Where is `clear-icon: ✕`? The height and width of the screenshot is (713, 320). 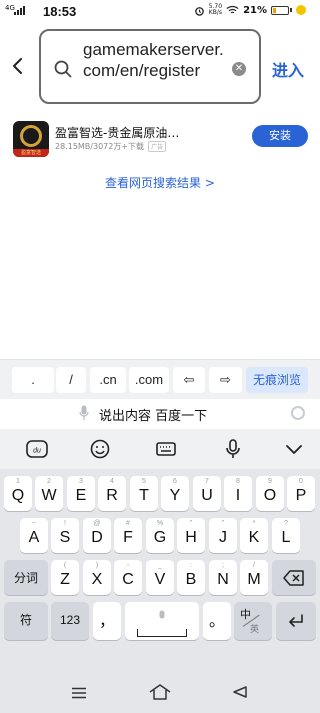 clear-icon: ✕ is located at coordinates (239, 69).